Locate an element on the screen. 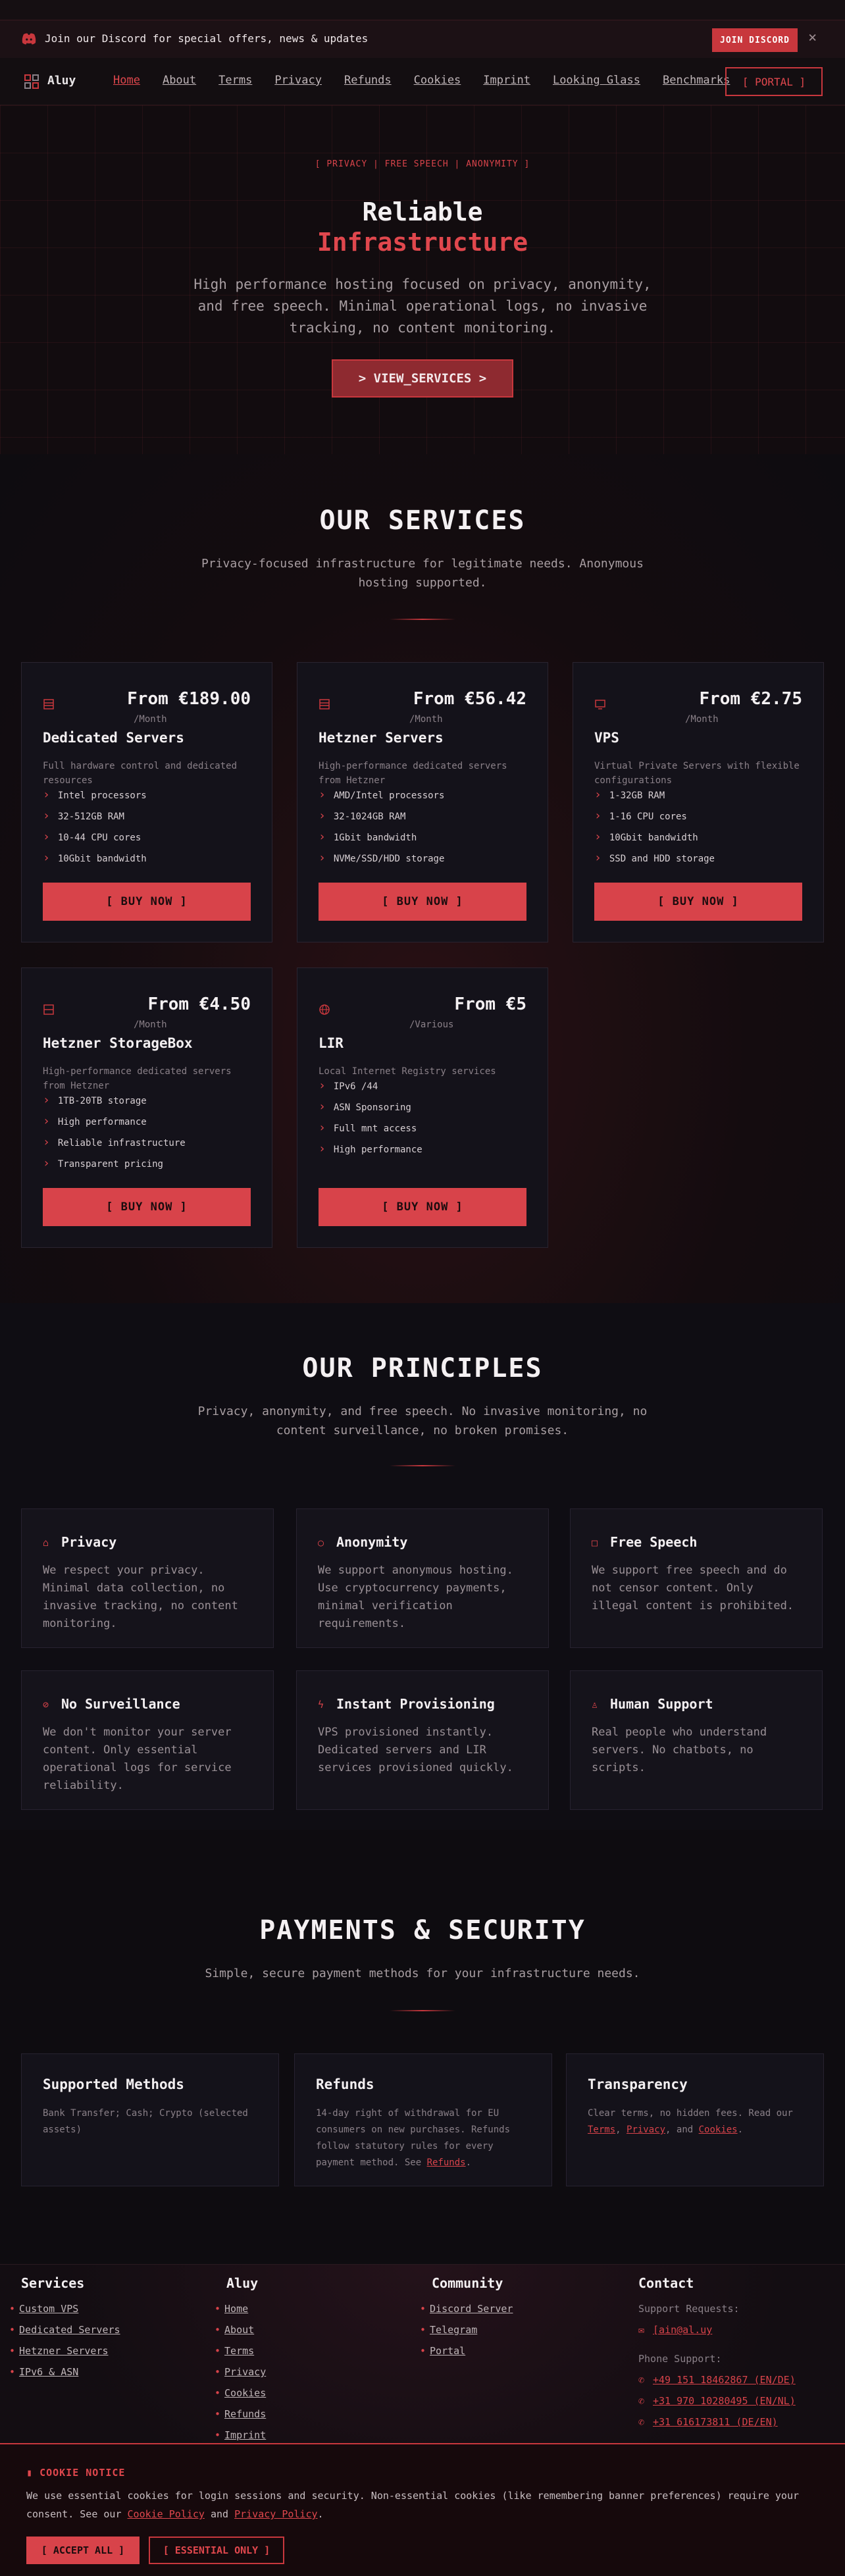  footer-link-ipv6-asn: IPv6 & ASN is located at coordinates (43, 2372).